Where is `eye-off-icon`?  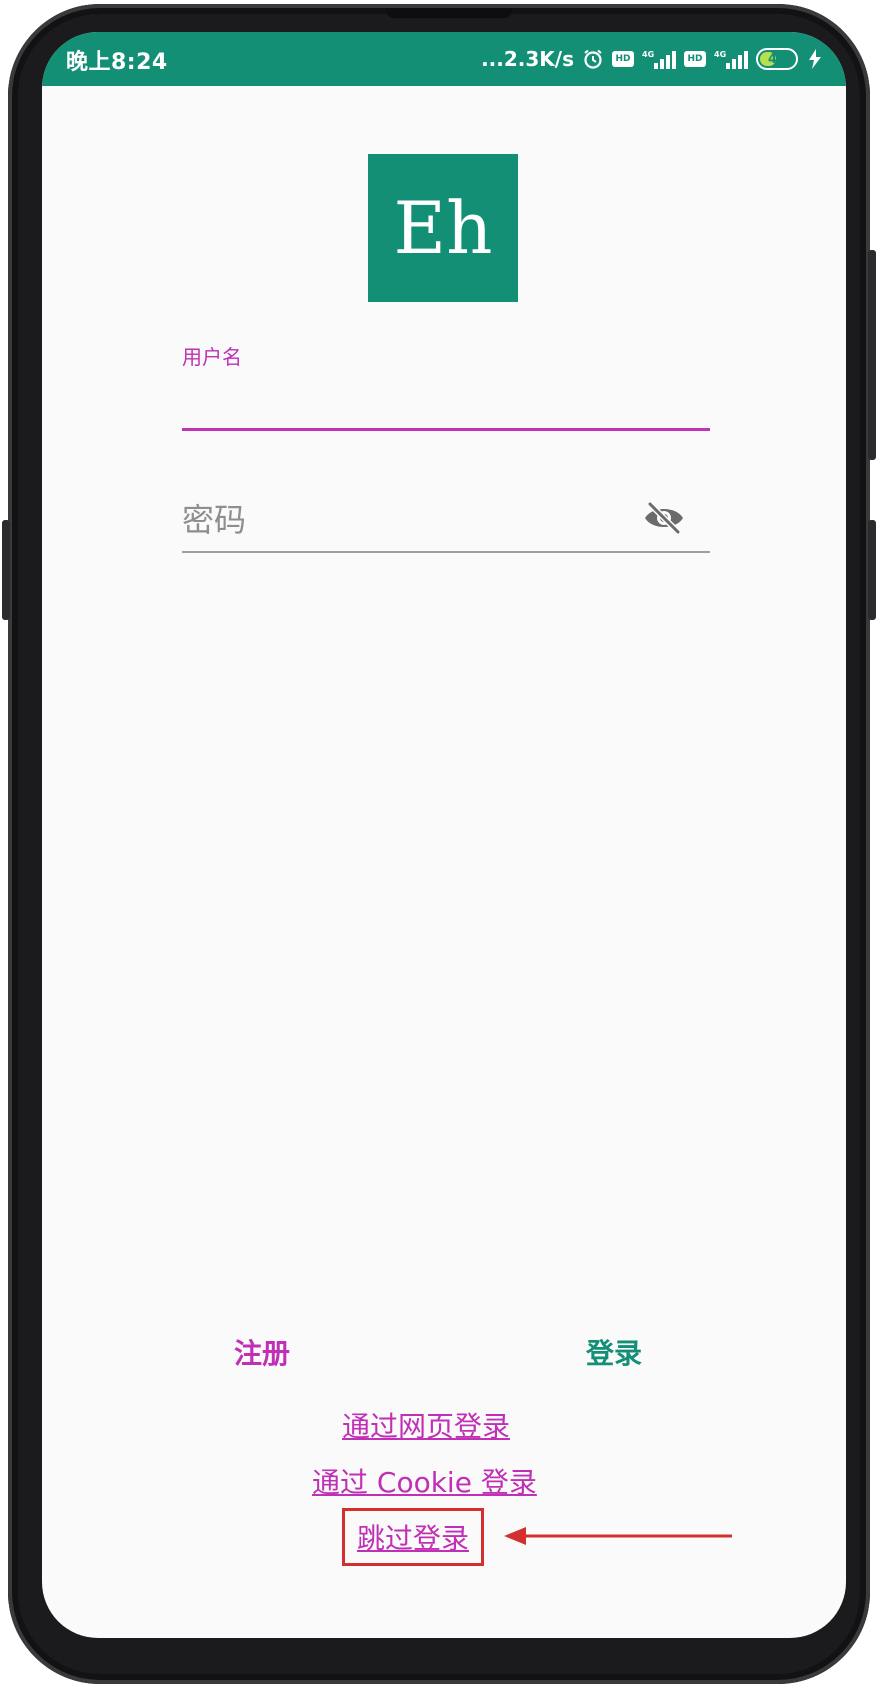 eye-off-icon is located at coordinates (664, 520).